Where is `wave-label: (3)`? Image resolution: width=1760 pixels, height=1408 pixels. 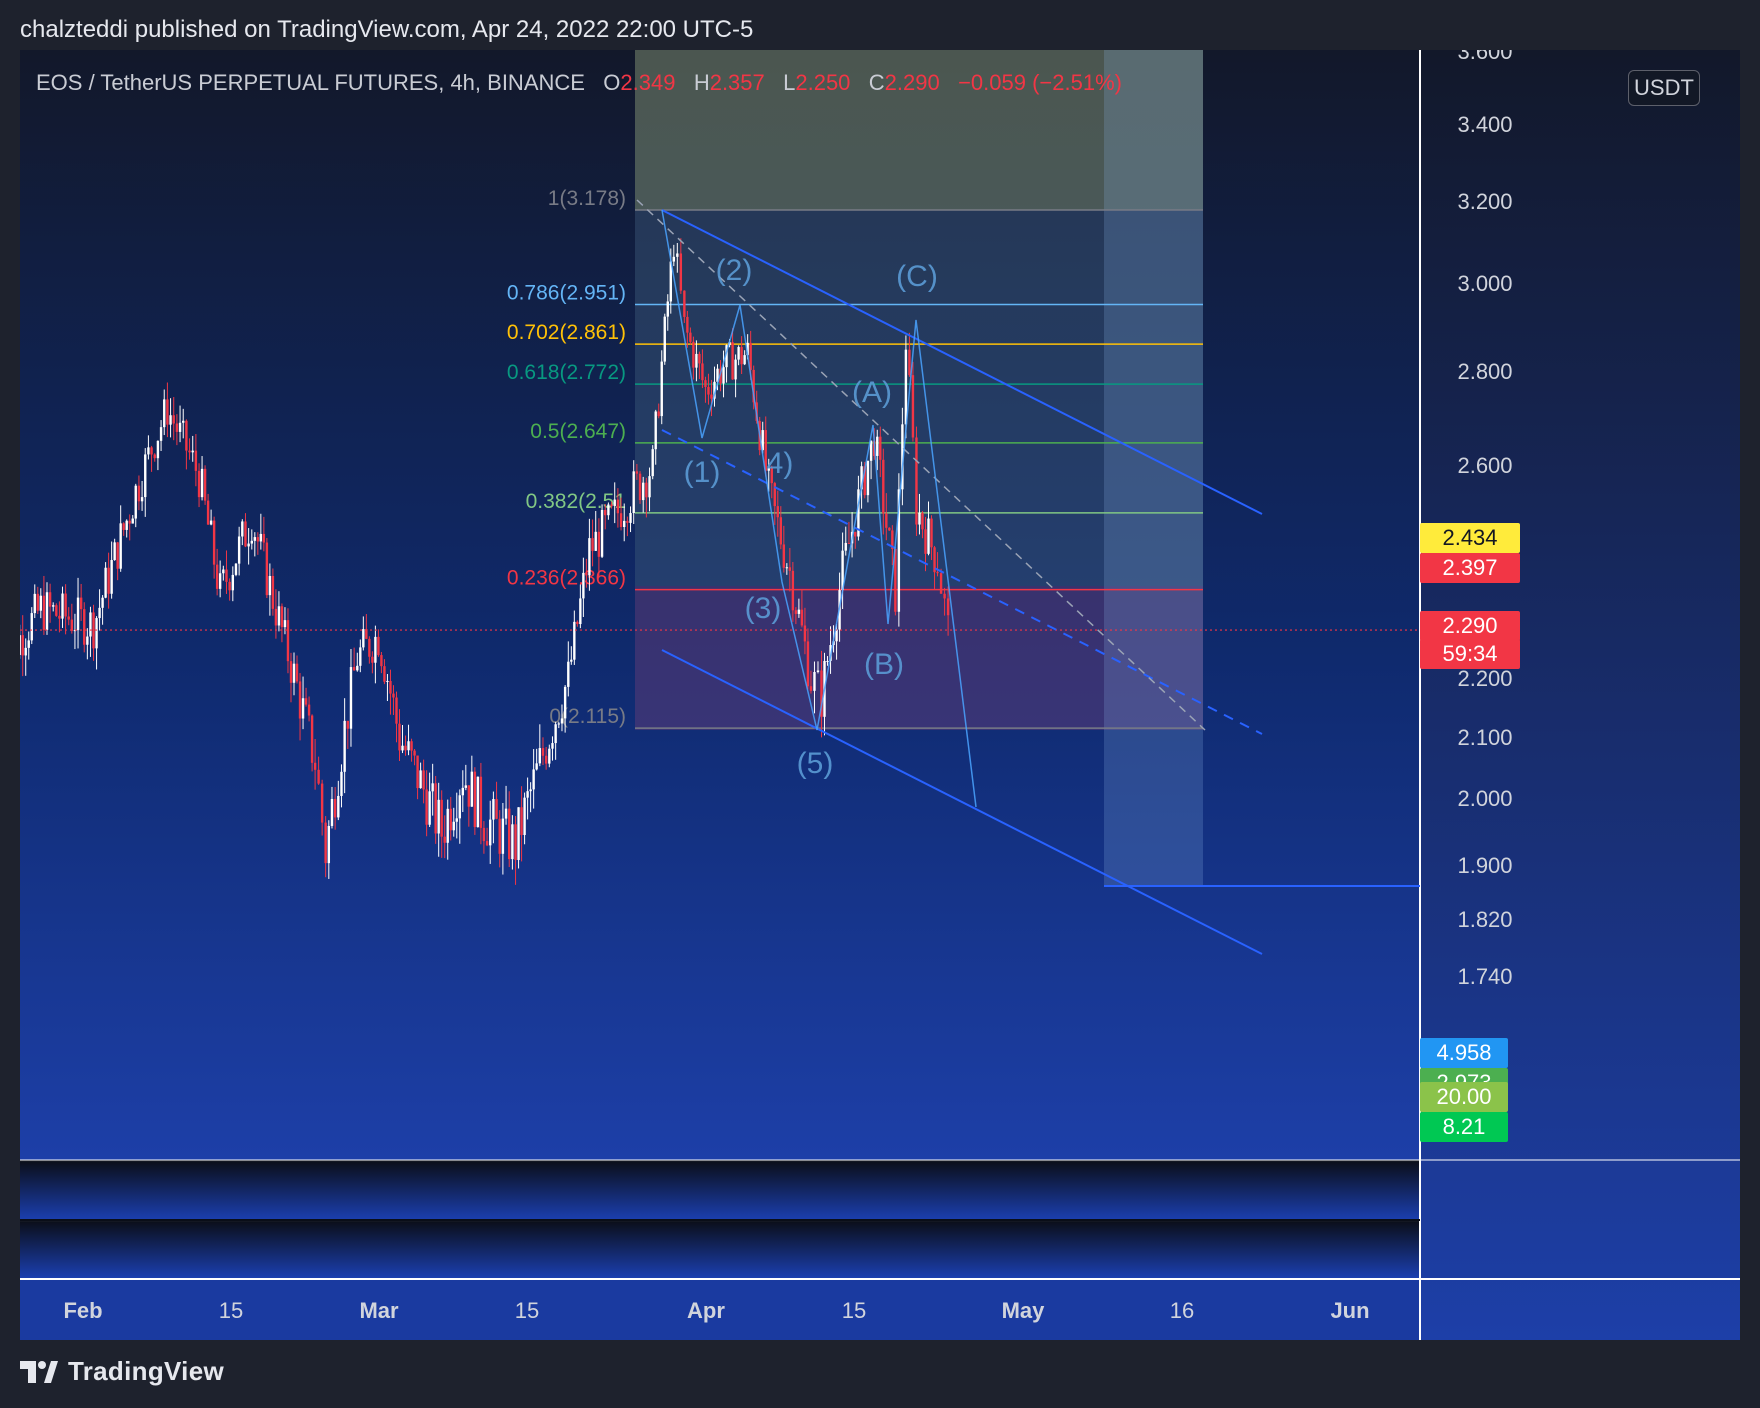
wave-label: (3) is located at coordinates (763, 608).